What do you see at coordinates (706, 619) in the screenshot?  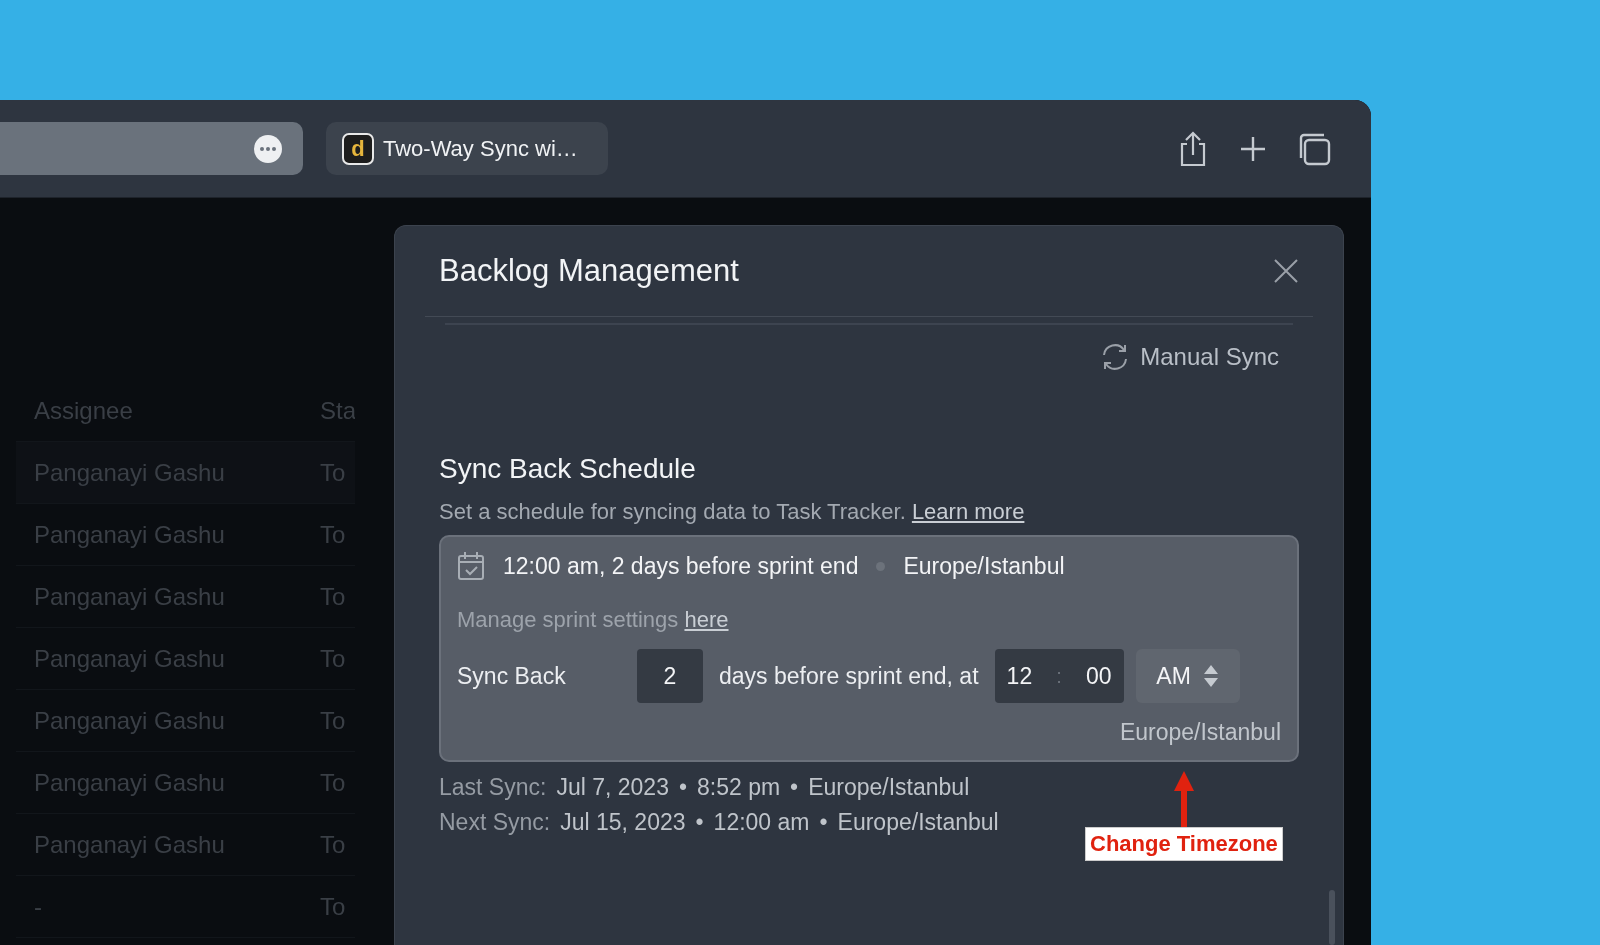 I see `here-link: here` at bounding box center [706, 619].